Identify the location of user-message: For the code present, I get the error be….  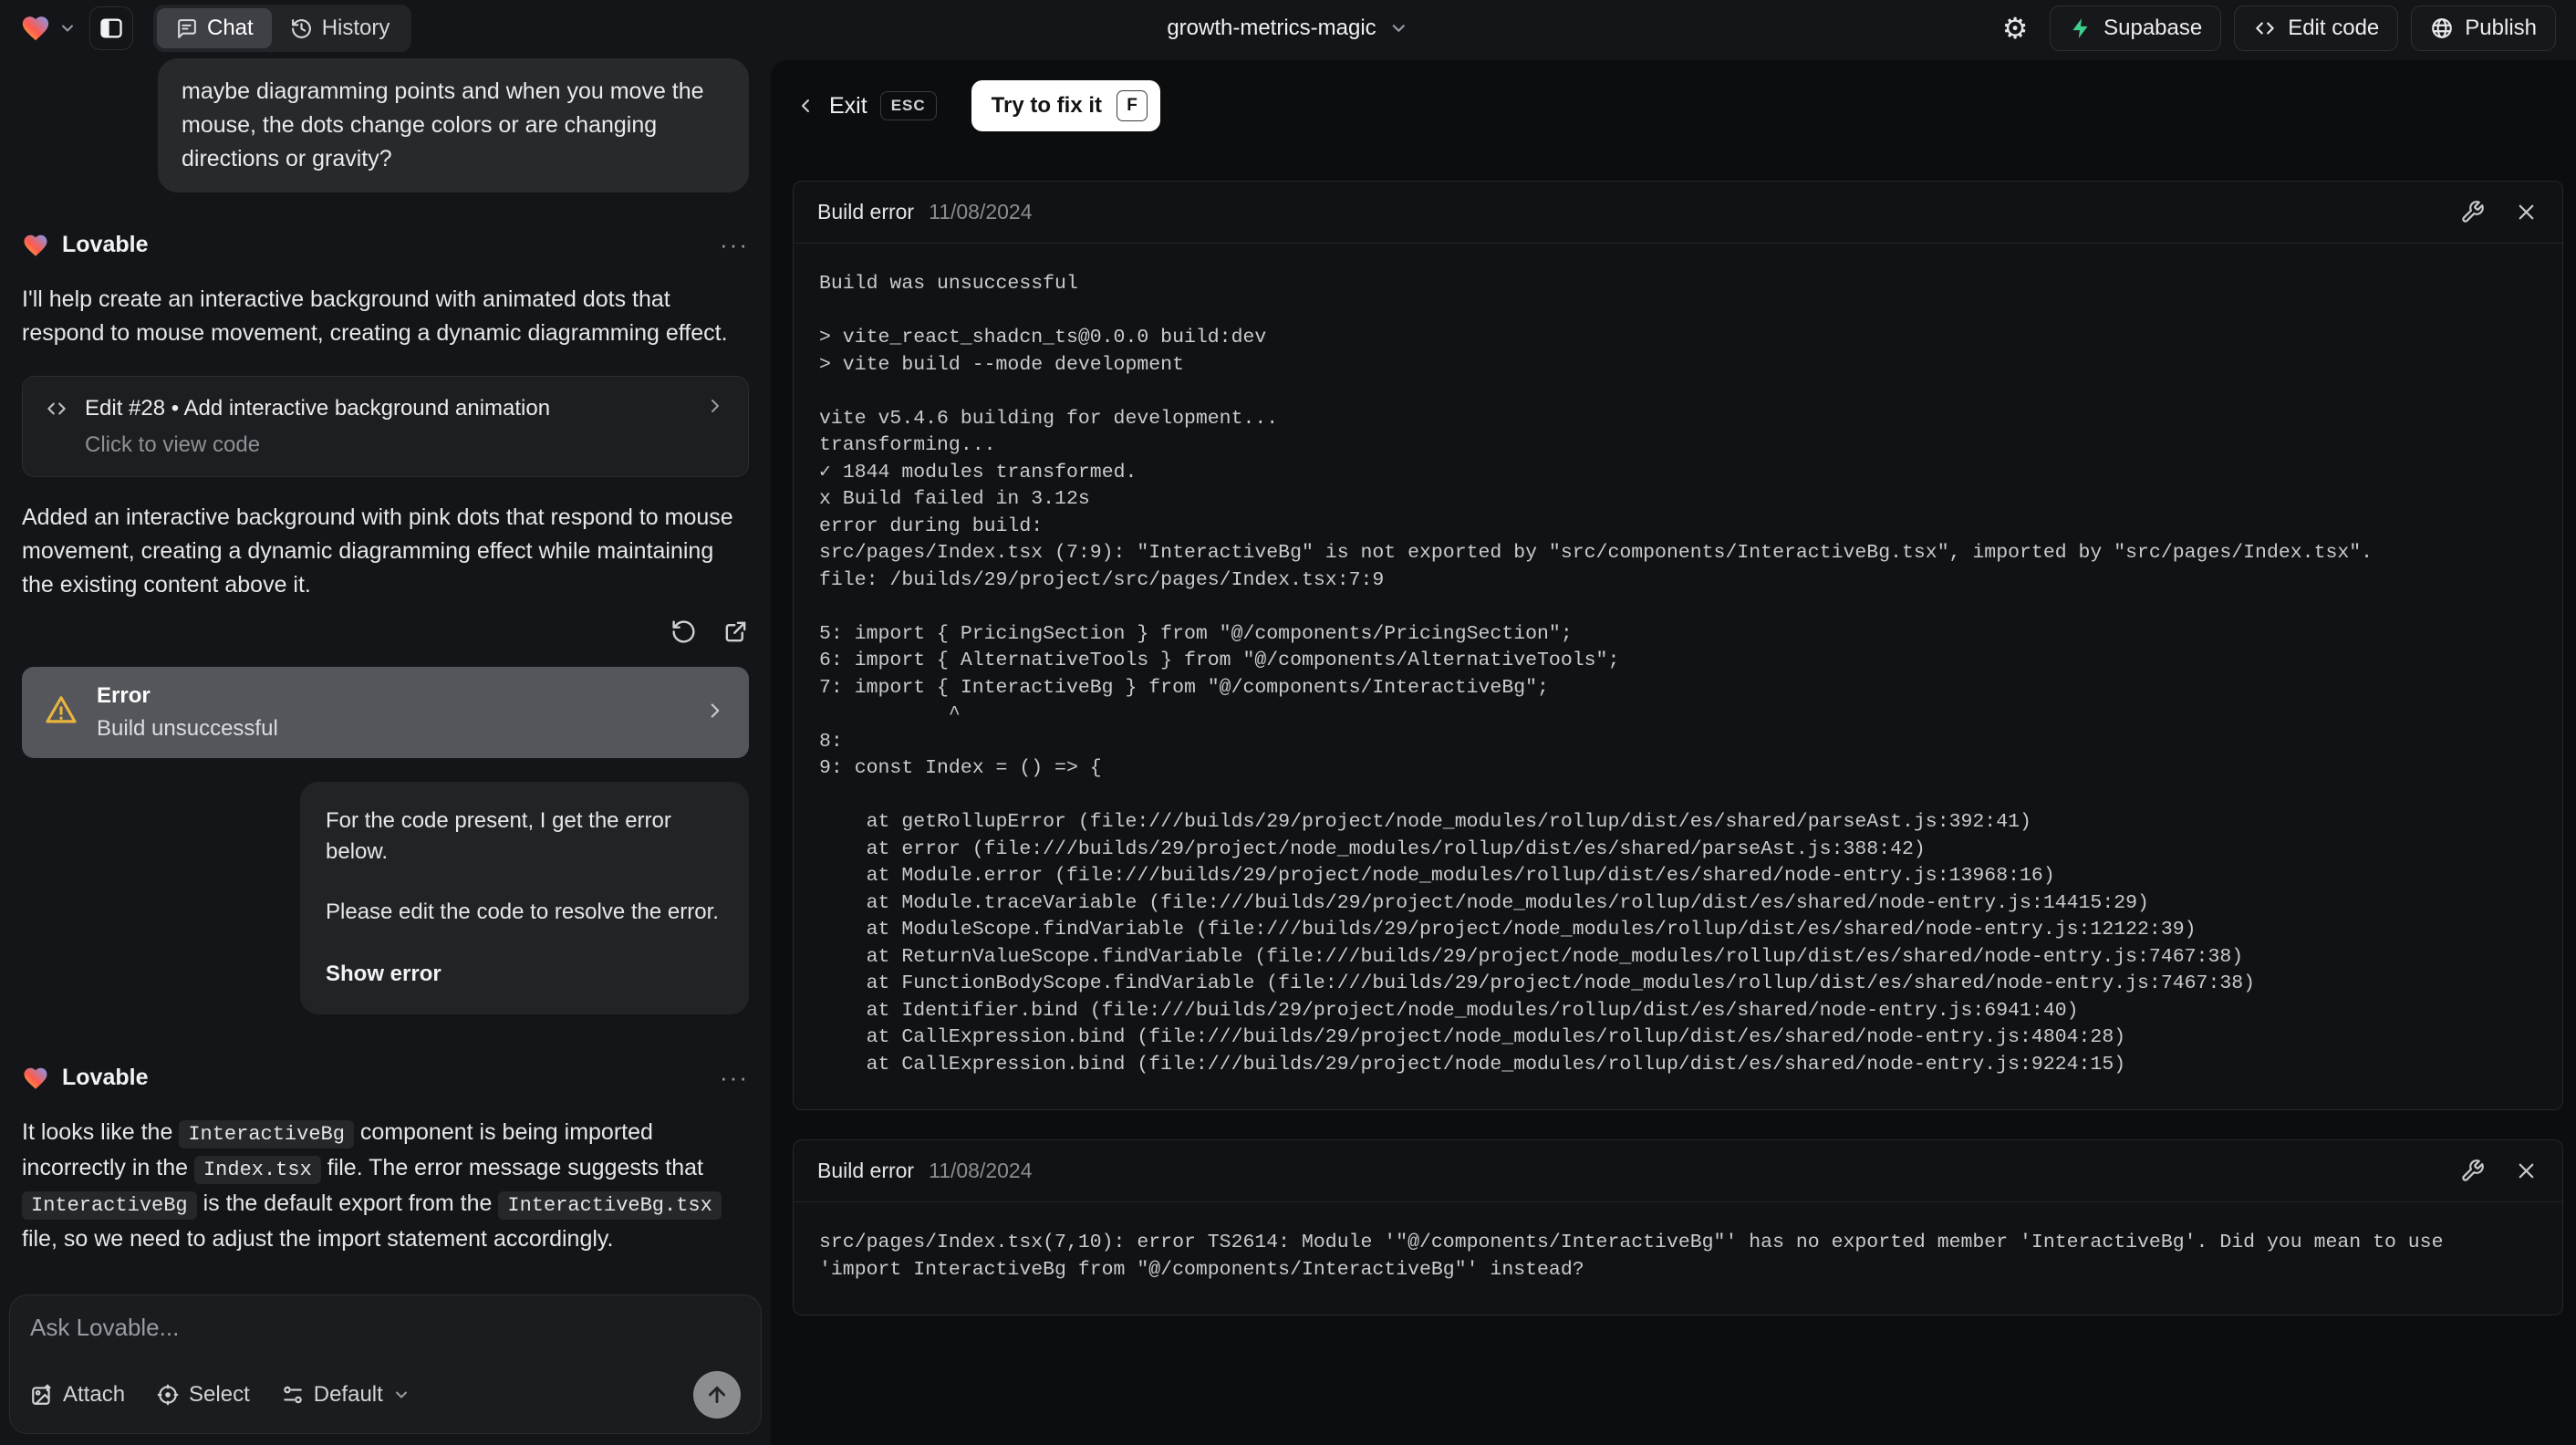
(524, 898).